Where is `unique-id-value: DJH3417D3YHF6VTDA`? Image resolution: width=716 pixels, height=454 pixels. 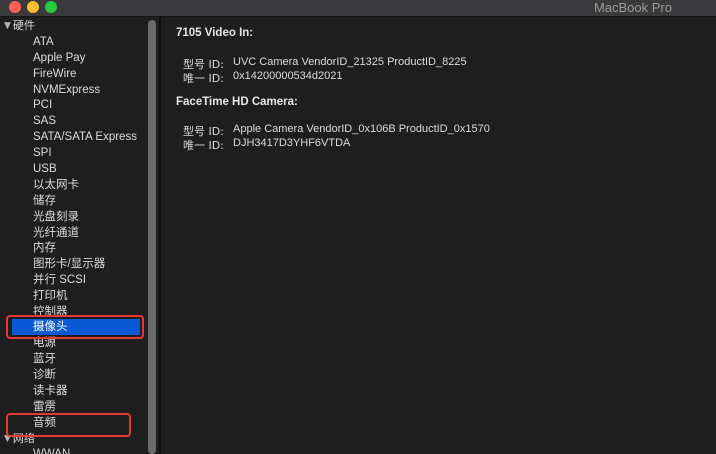
unique-id-value: DJH3417D3YHF6VTDA is located at coordinates (292, 143).